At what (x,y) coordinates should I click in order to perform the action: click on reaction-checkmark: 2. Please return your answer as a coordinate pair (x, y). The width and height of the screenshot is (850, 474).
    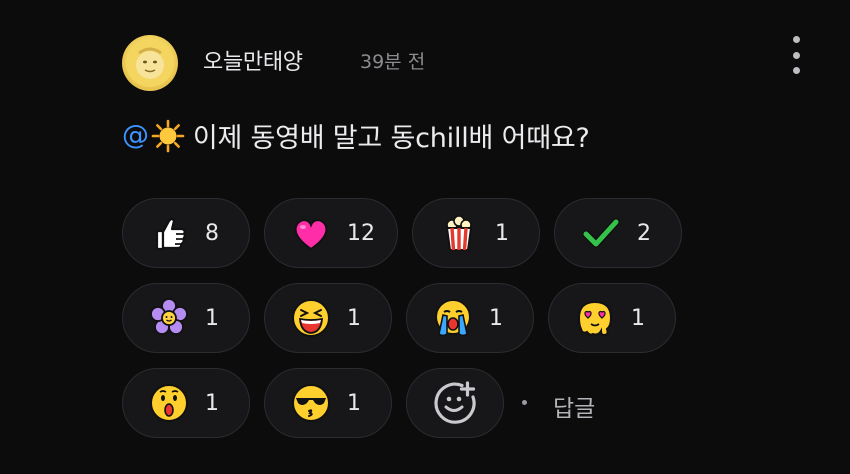
    Looking at the image, I should click on (618, 233).